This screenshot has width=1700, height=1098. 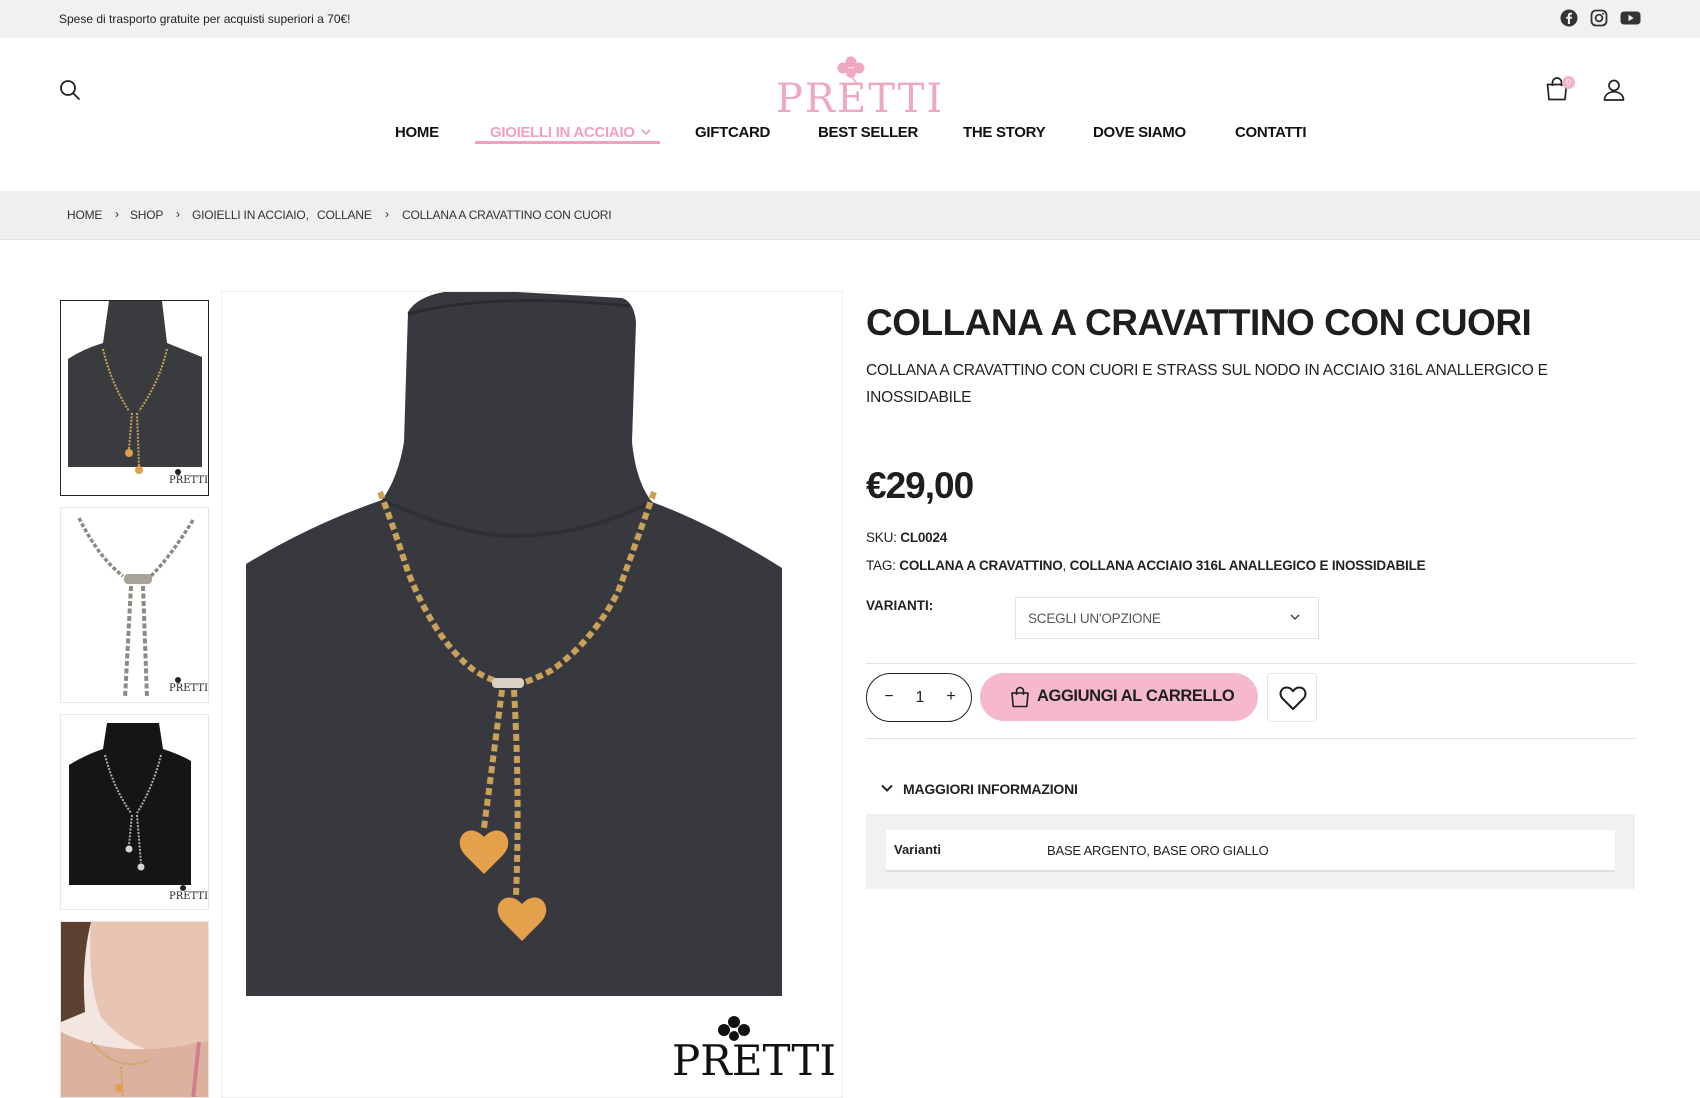 I want to click on breadcrumb-home: HOME, so click(x=84, y=215).